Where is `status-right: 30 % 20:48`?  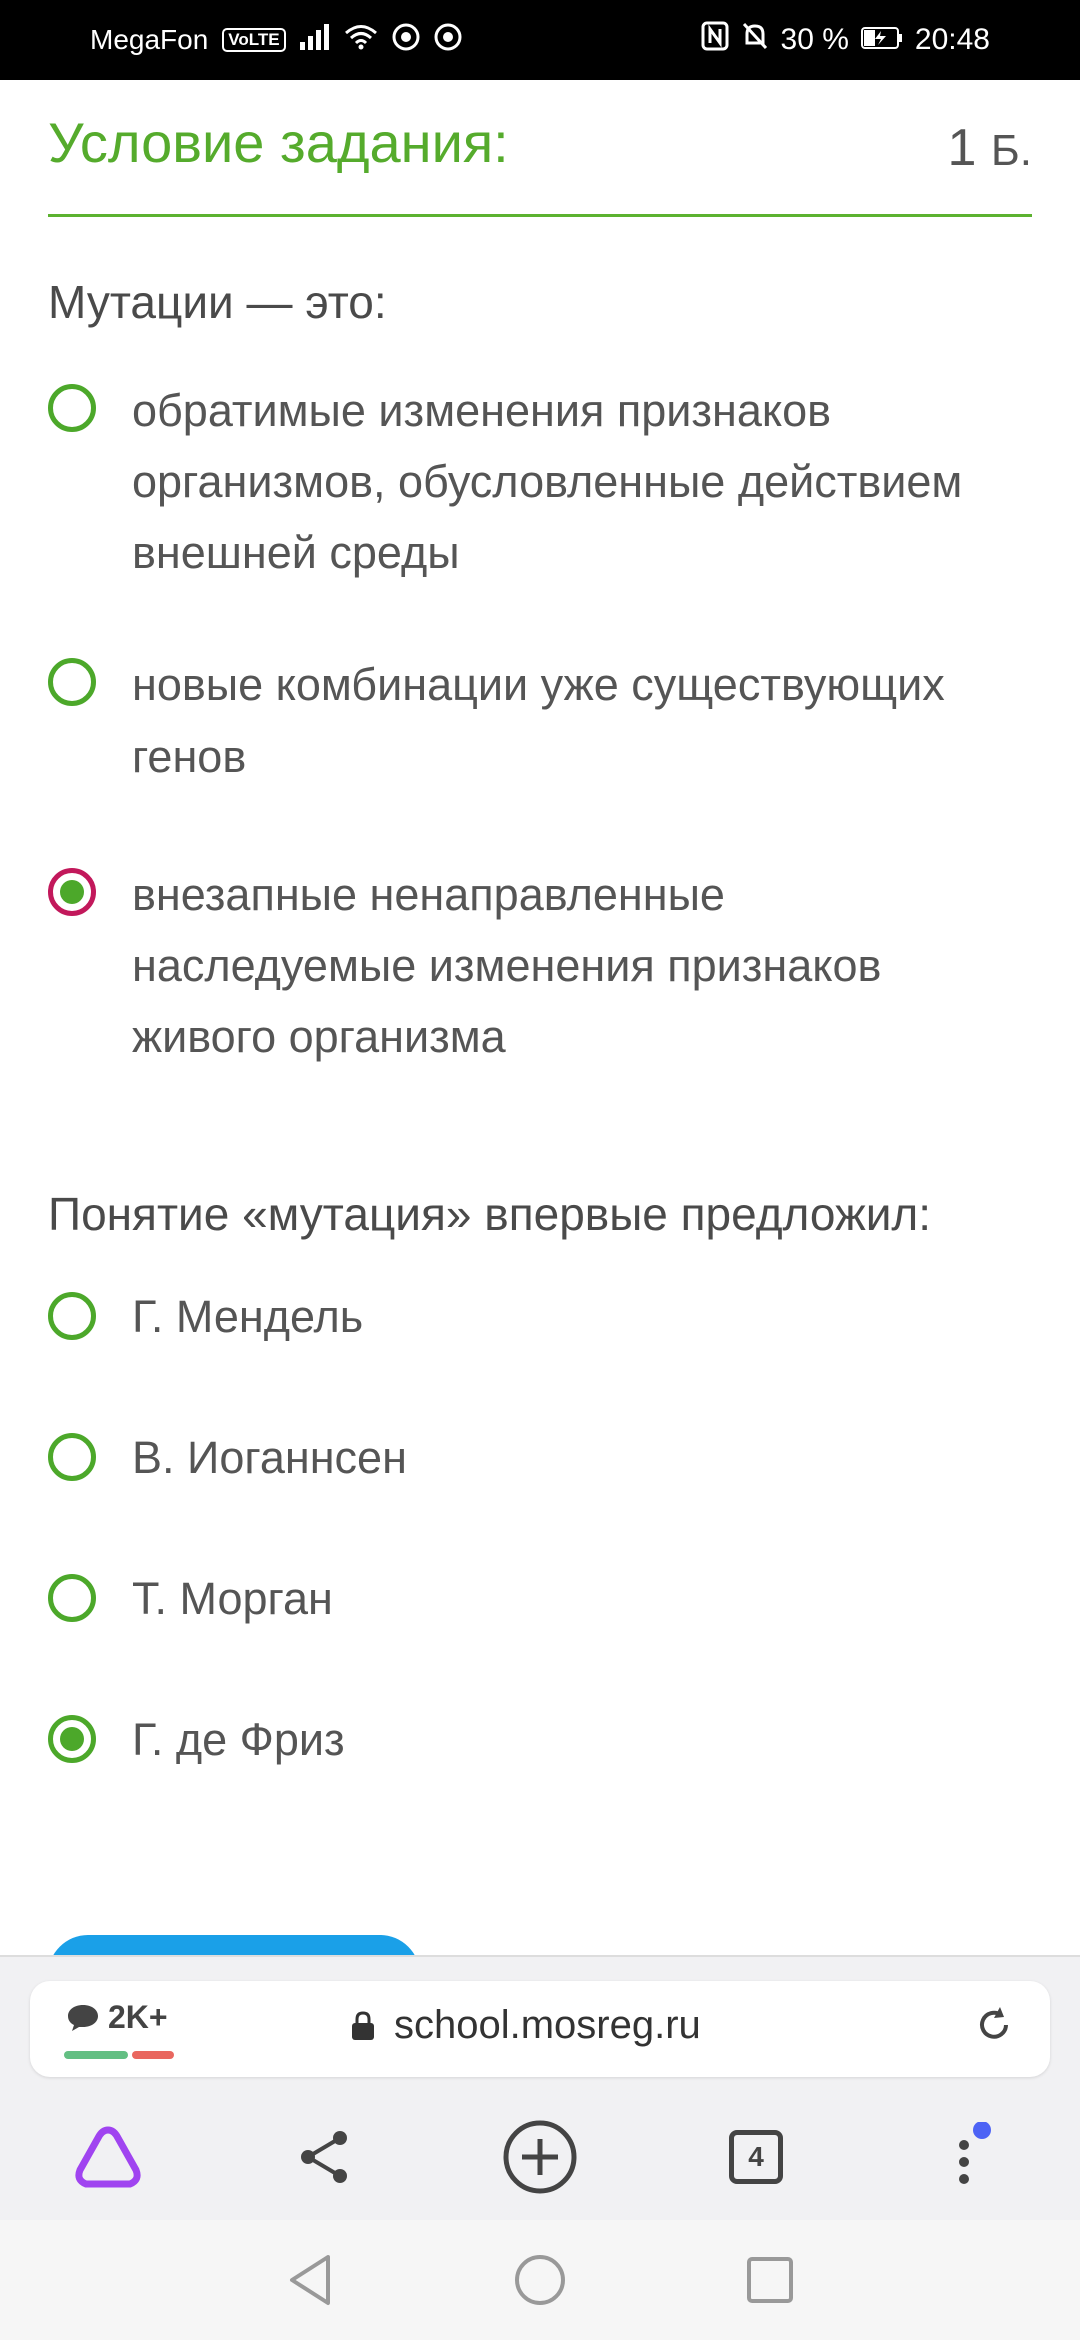 status-right: 30 % 20:48 is located at coordinates (845, 40).